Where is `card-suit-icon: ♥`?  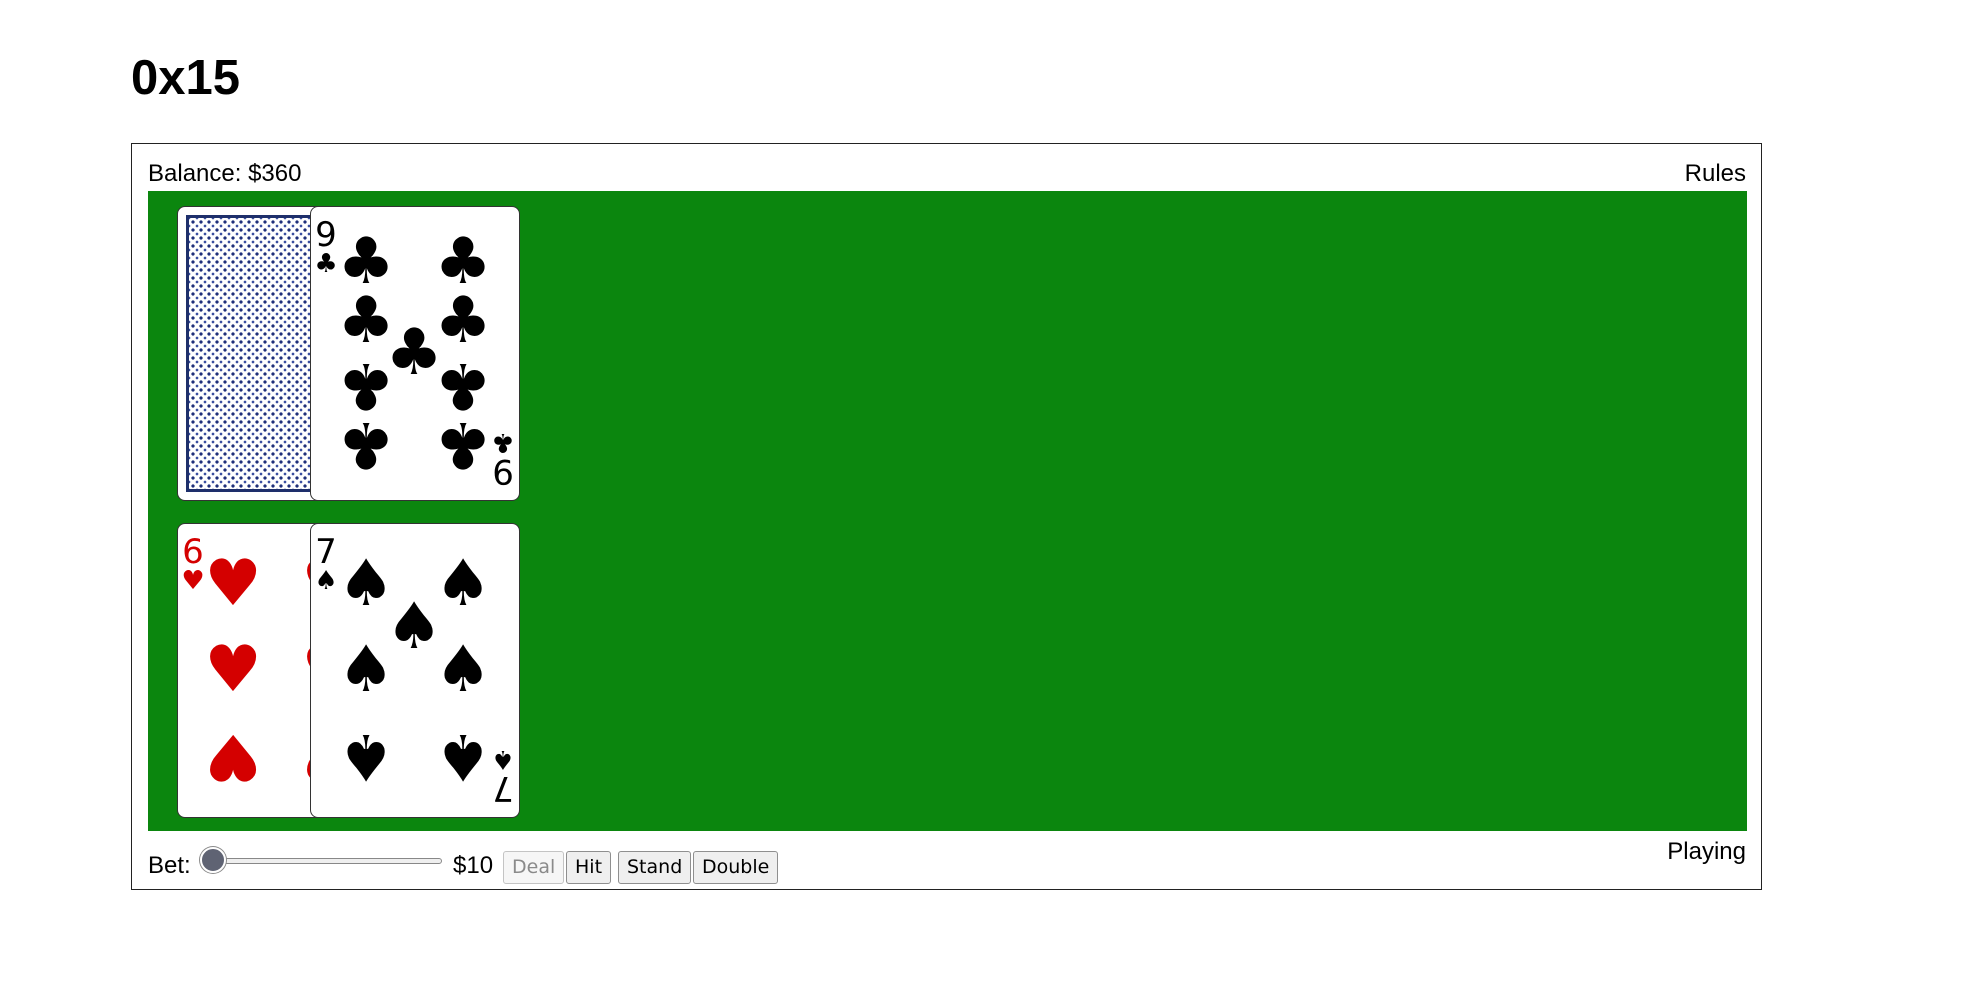 card-suit-icon: ♥ is located at coordinates (192, 581).